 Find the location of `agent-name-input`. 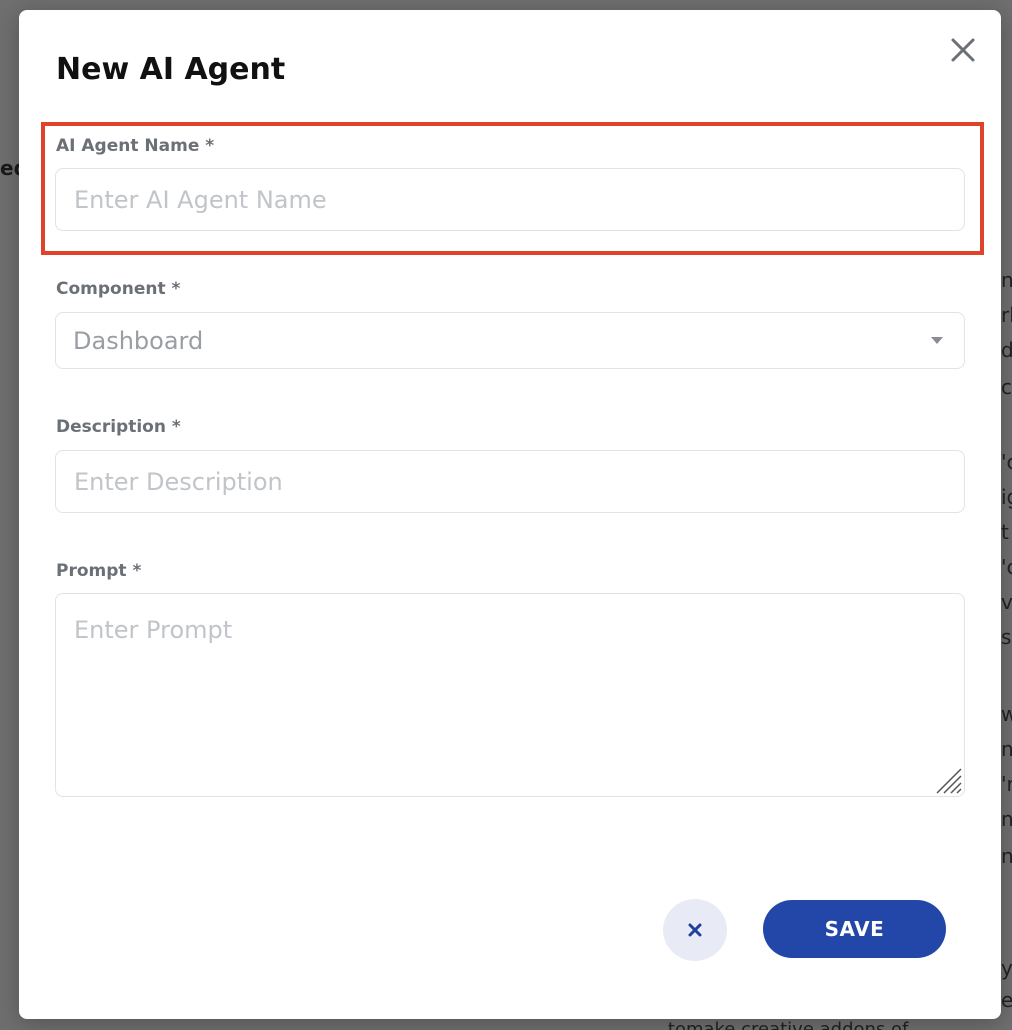

agent-name-input is located at coordinates (510, 199).